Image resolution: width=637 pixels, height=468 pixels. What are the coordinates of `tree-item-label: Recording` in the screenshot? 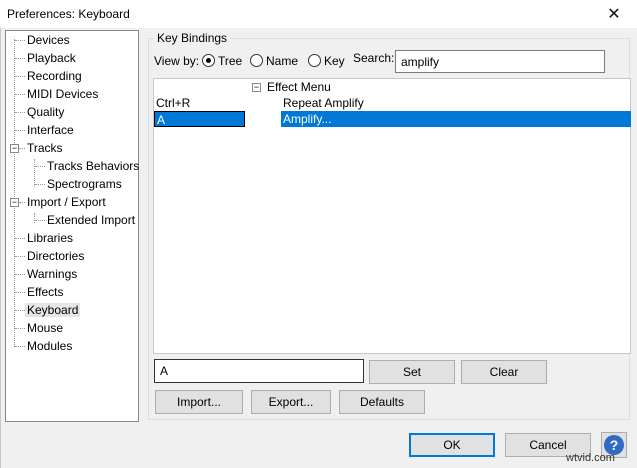 It's located at (54, 76).